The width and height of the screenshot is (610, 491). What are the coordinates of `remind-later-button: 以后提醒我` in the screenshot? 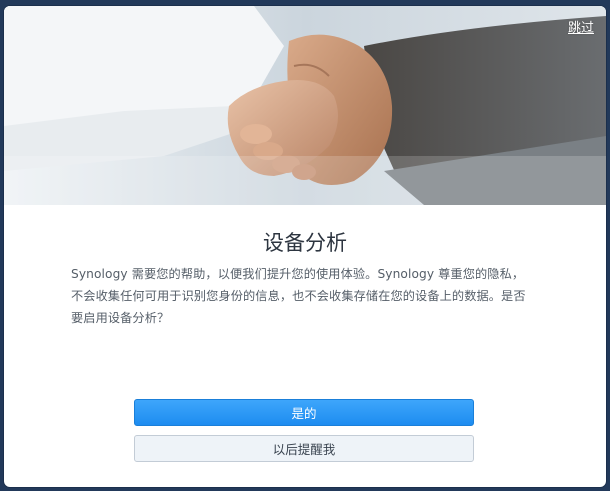 It's located at (304, 448).